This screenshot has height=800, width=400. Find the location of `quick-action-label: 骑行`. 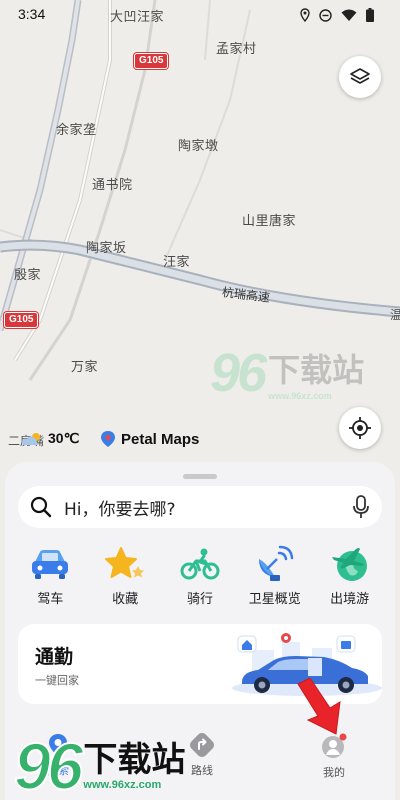

quick-action-label: 骑行 is located at coordinates (199, 599).